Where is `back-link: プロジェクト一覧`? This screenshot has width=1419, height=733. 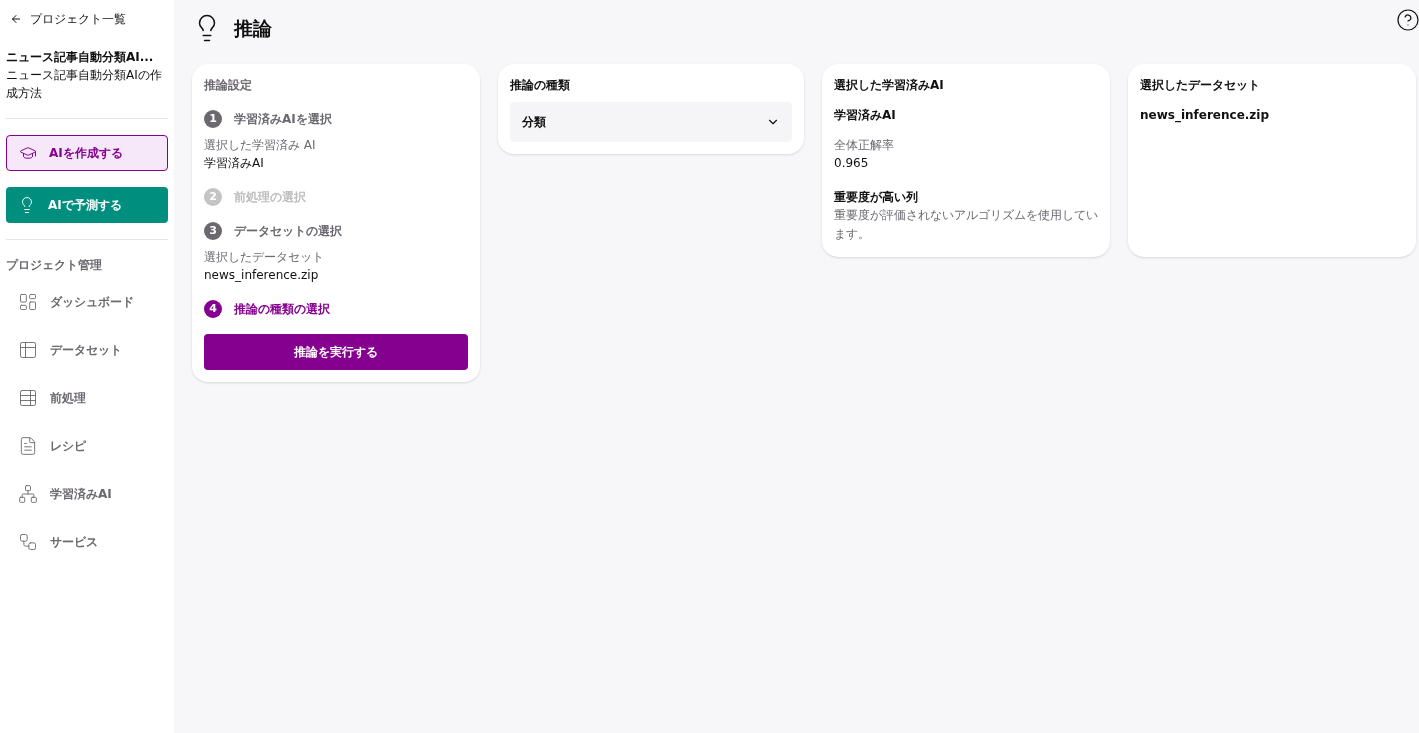 back-link: プロジェクト一覧 is located at coordinates (87, 19).